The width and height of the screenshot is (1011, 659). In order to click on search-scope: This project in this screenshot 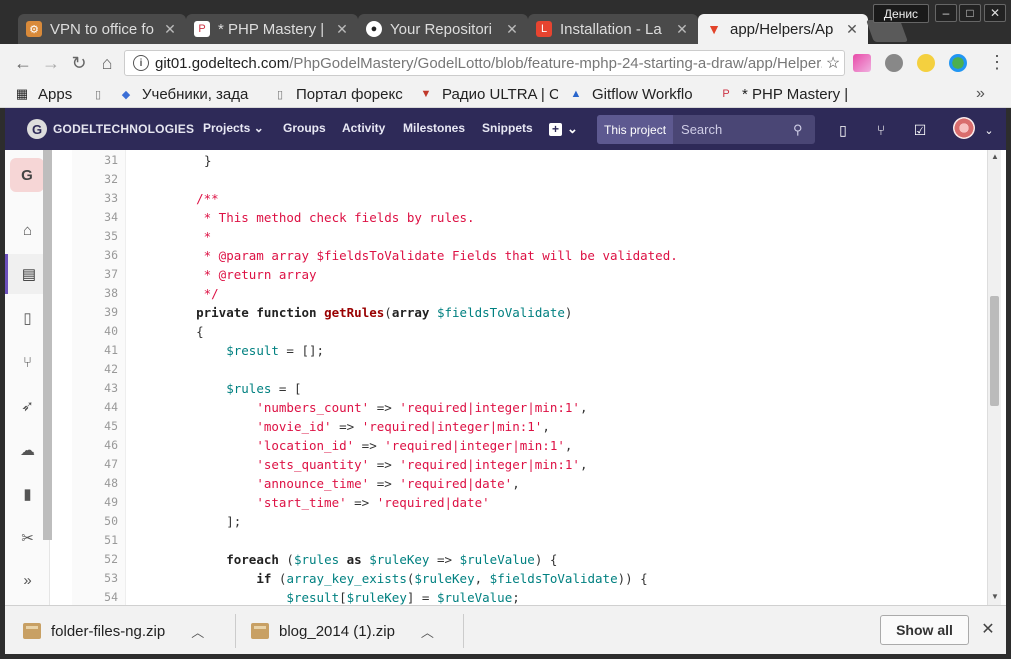, I will do `click(635, 129)`.